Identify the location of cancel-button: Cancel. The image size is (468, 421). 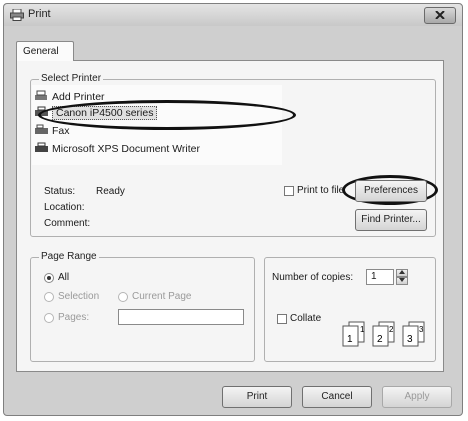
(337, 397).